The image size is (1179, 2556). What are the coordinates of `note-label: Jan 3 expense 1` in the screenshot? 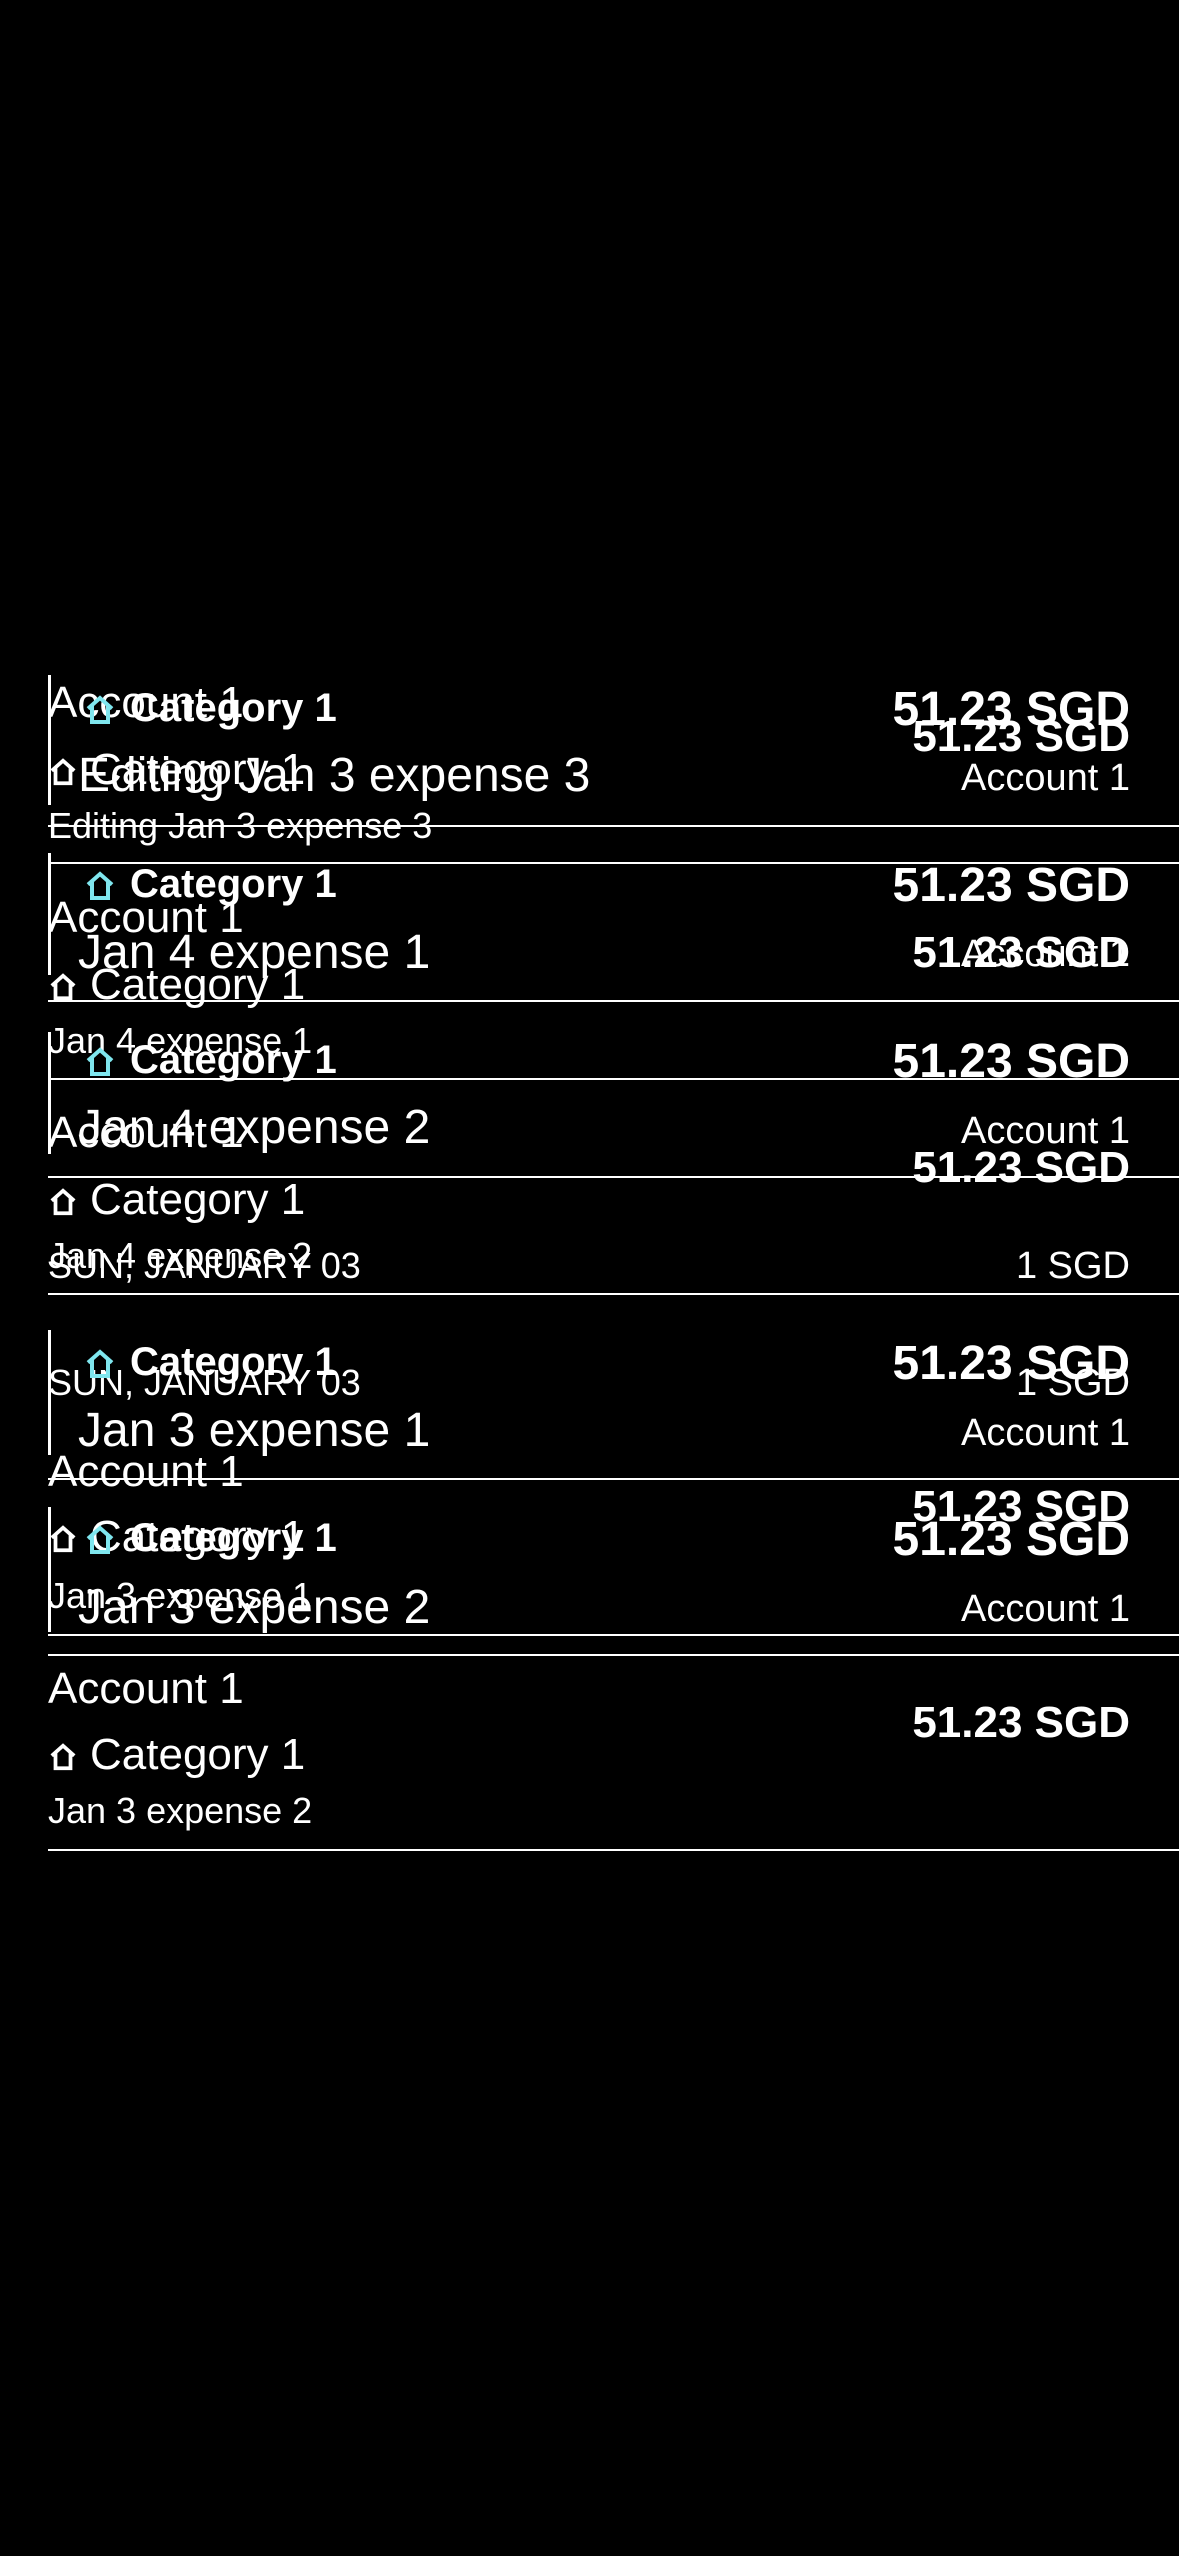 It's located at (254, 1430).